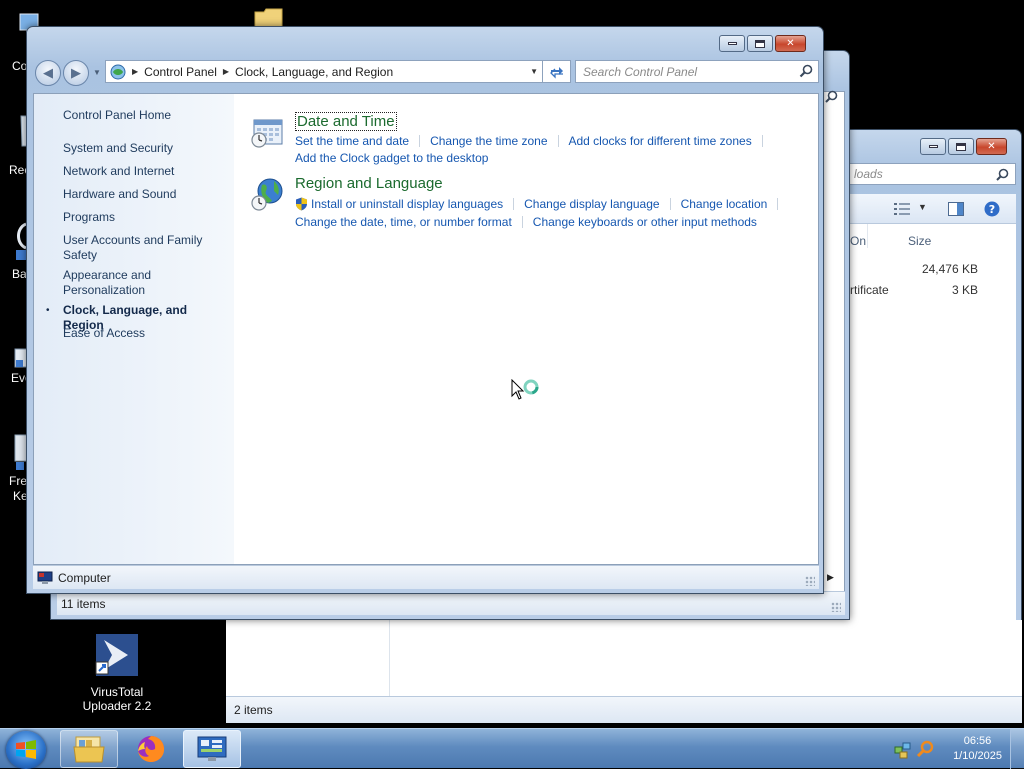 The image size is (1024, 769). Describe the element at coordinates (949, 269) in the screenshot. I see `file-size: 24,476 KB` at that location.